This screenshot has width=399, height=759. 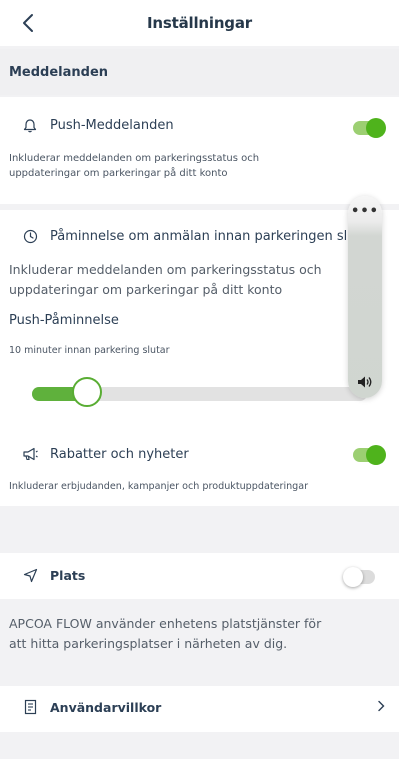 What do you see at coordinates (199, 576) in the screenshot?
I see `location-card: Plats` at bounding box center [199, 576].